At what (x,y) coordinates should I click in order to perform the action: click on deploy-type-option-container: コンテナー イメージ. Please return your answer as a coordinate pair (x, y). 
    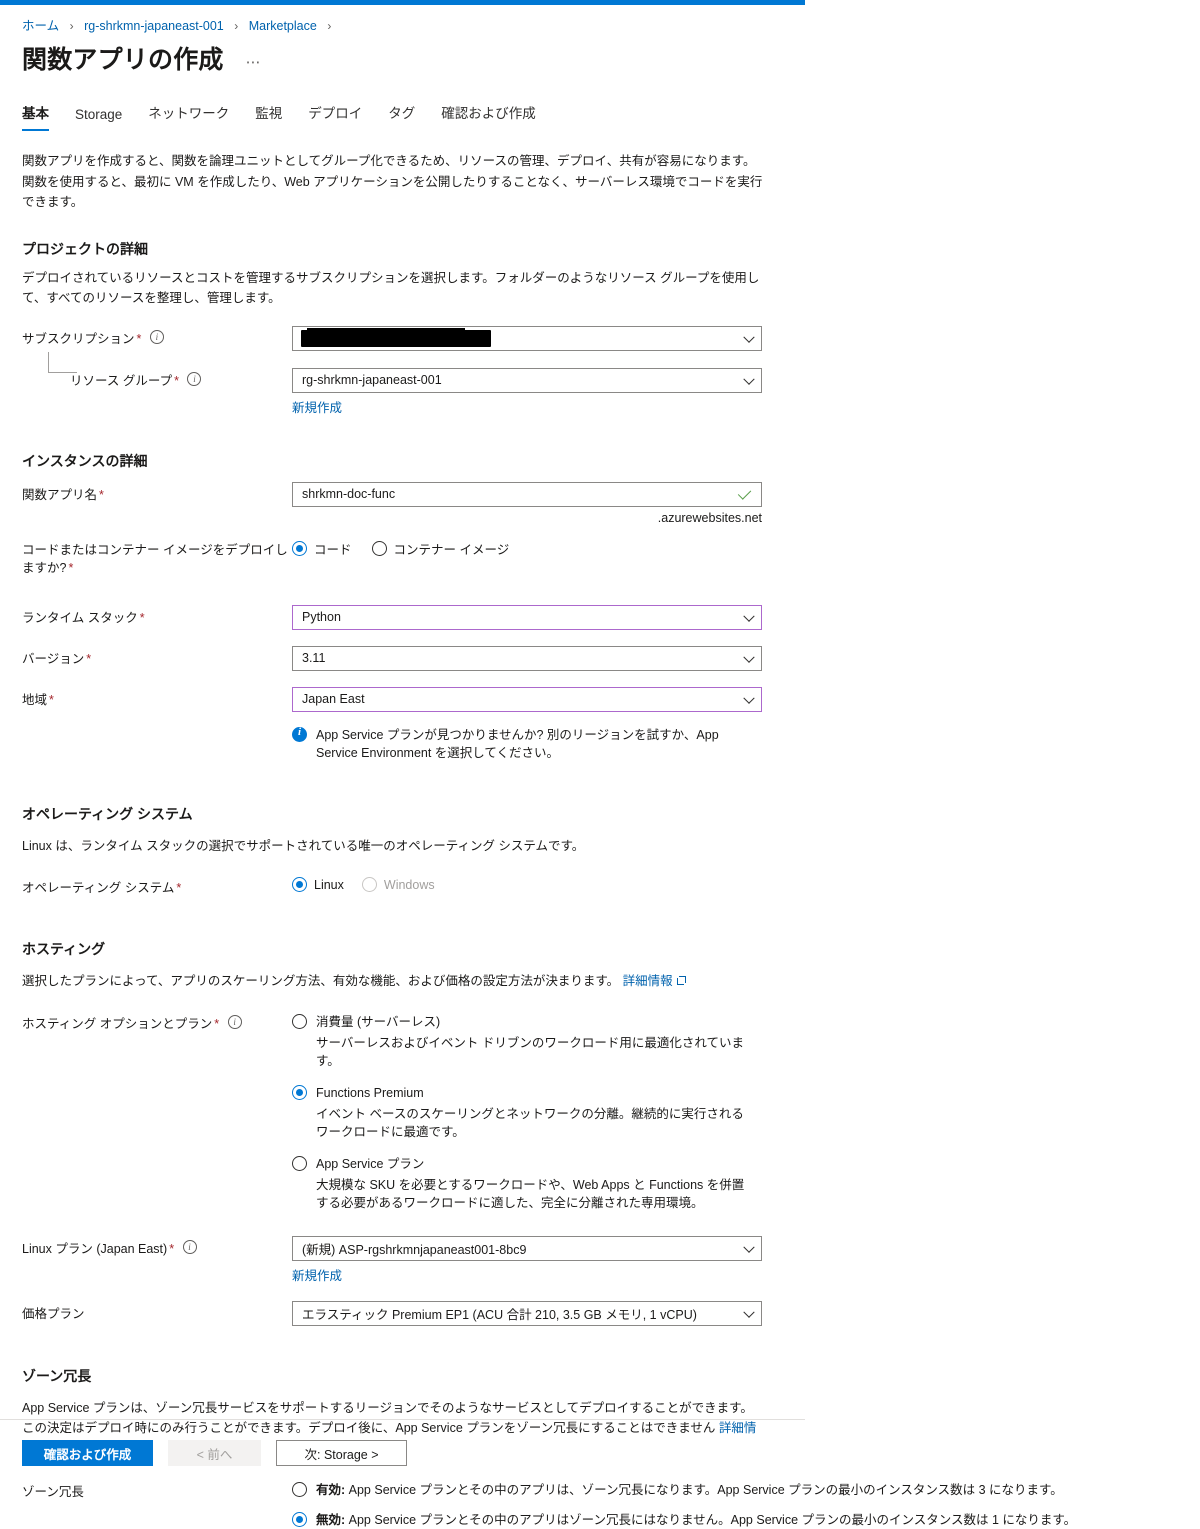
    Looking at the image, I should click on (440, 548).